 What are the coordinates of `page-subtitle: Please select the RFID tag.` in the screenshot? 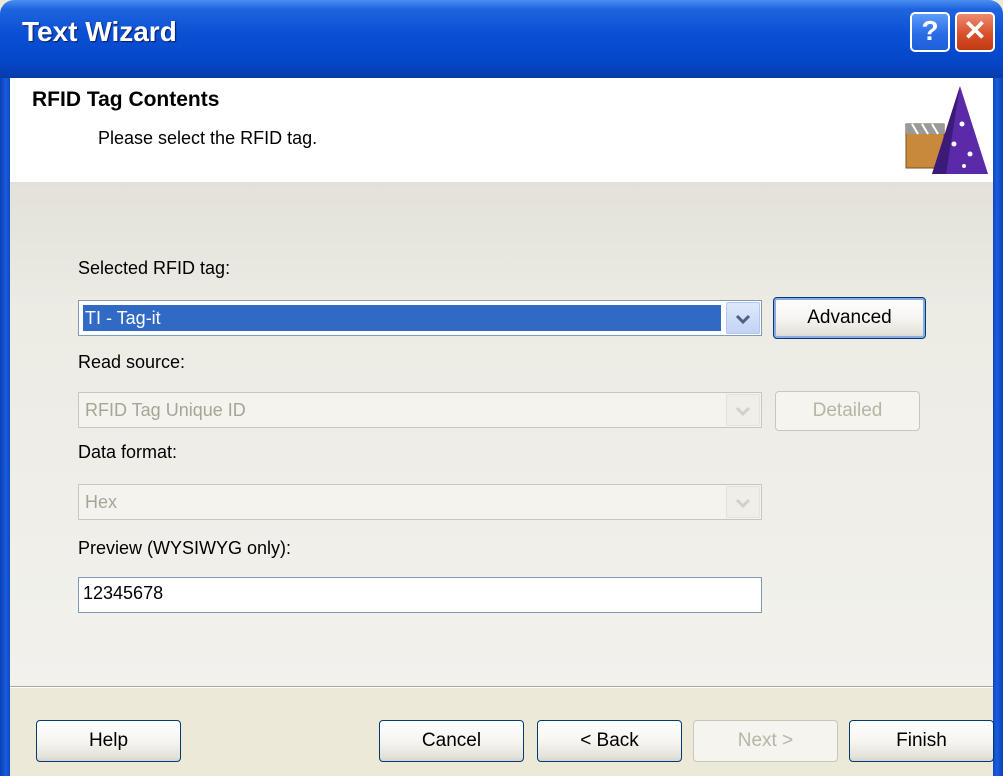 It's located at (208, 138).